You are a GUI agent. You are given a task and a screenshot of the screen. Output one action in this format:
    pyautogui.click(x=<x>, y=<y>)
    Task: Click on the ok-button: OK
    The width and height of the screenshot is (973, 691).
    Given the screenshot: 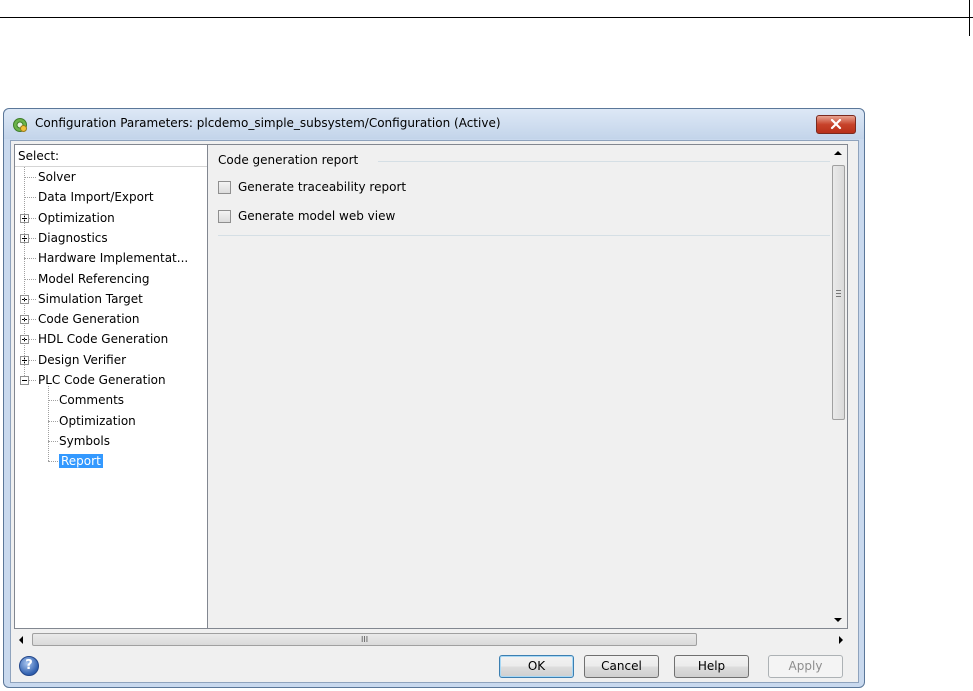 What is the action you would take?
    pyautogui.click(x=536, y=666)
    